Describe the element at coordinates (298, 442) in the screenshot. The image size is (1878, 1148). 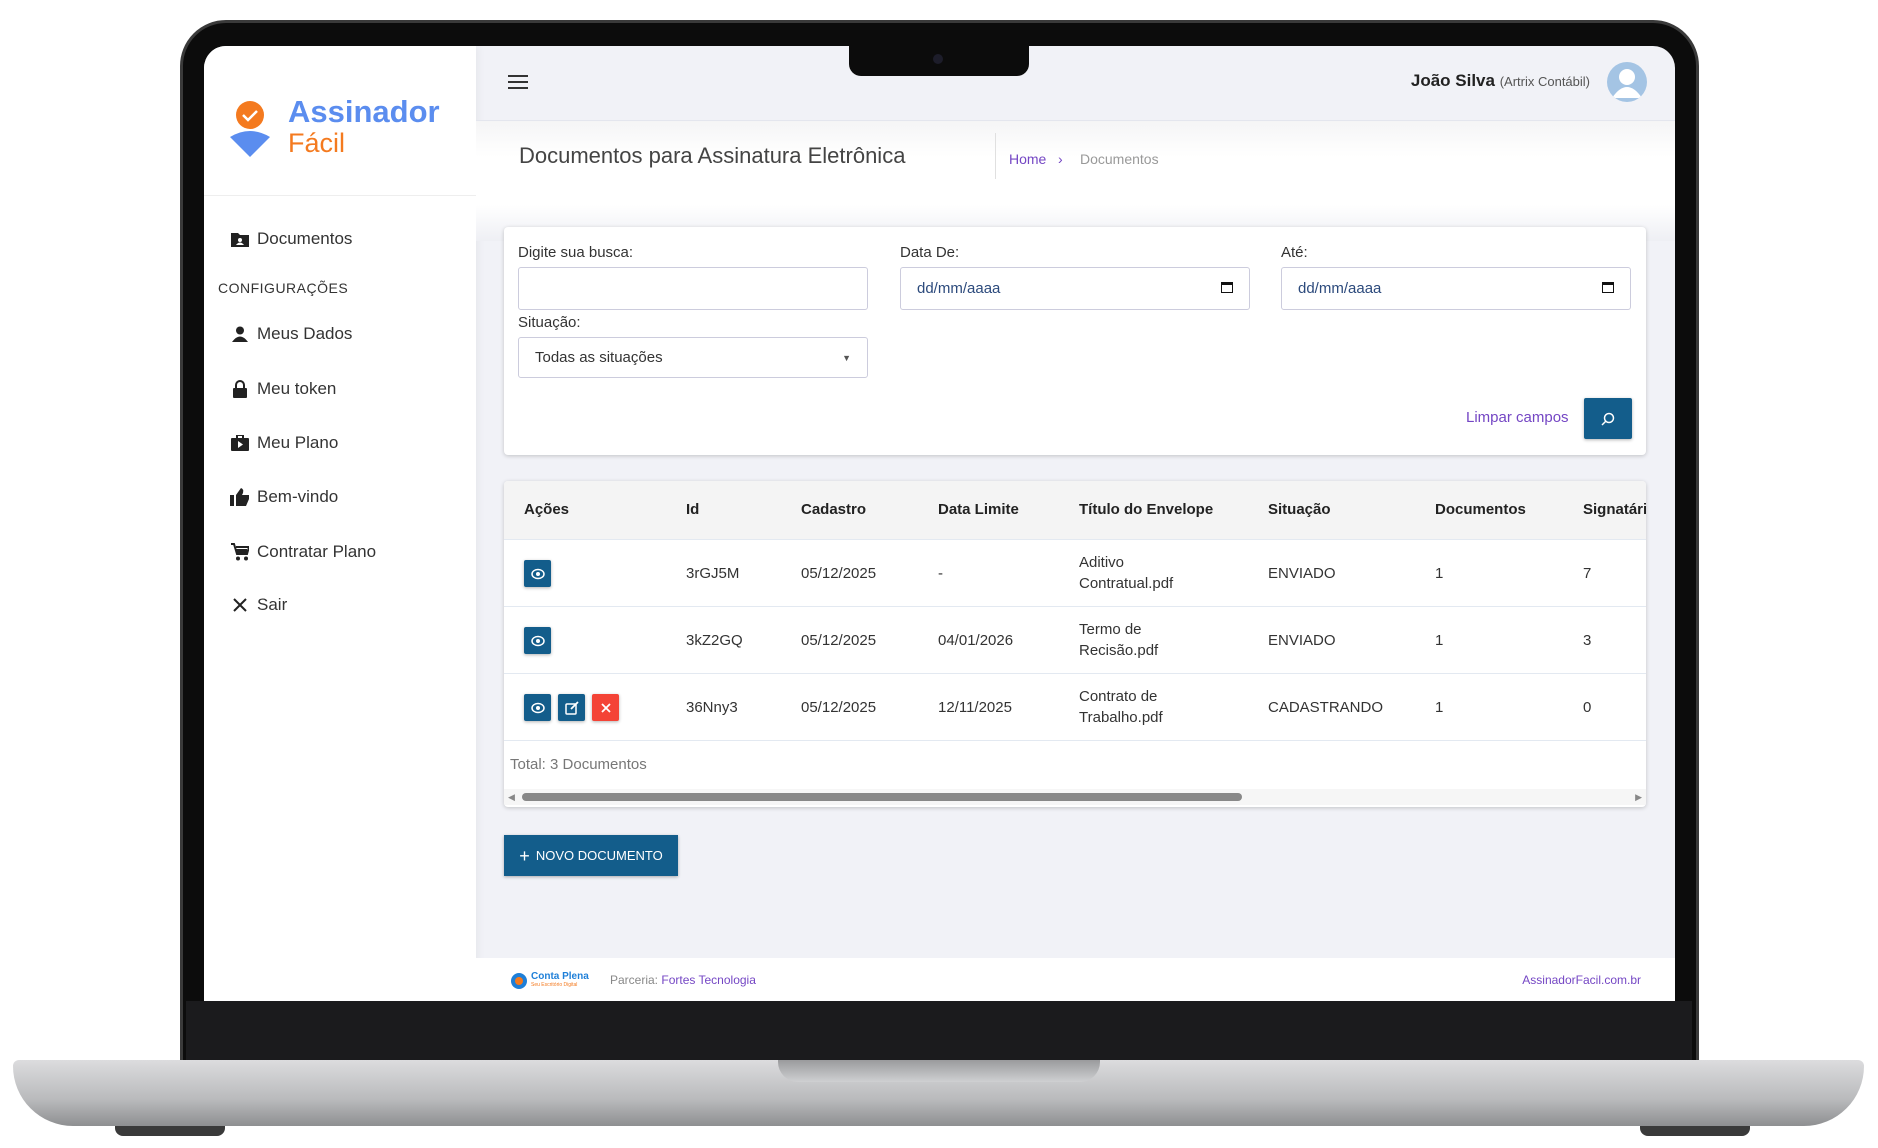
I see `sidebar-item-label: Meu Plano` at that location.